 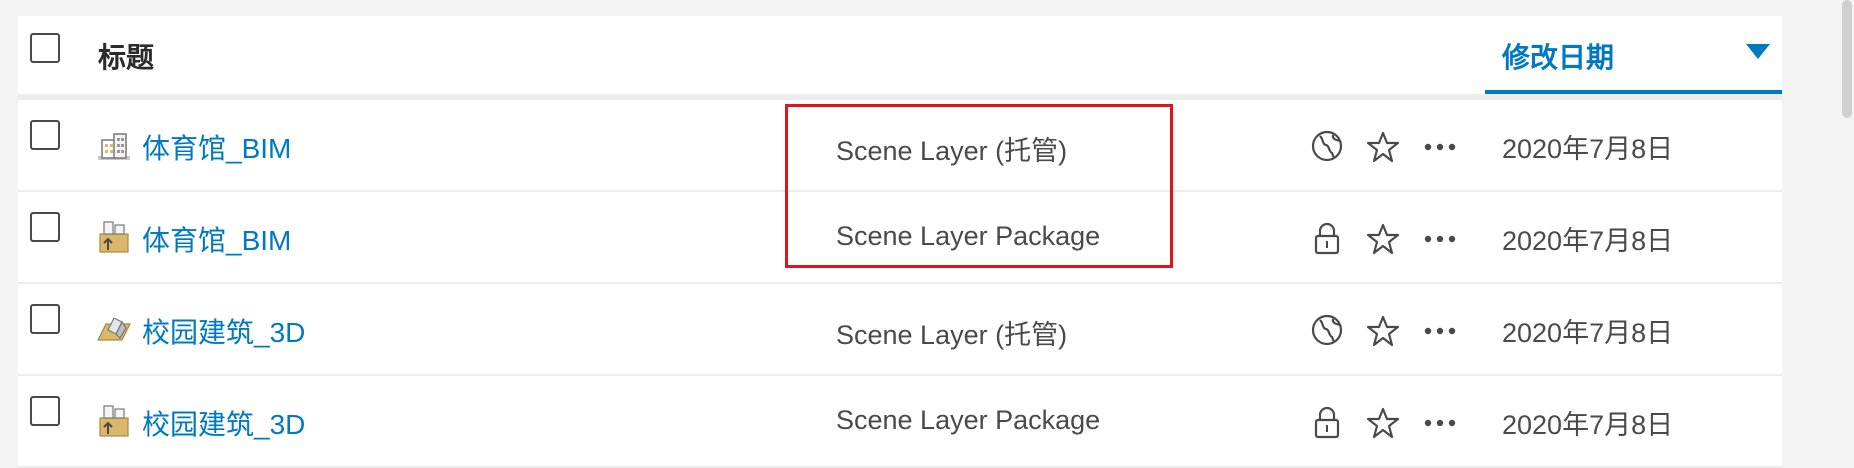 I want to click on item-type: Scene Layer (托管), so click(x=952, y=335).